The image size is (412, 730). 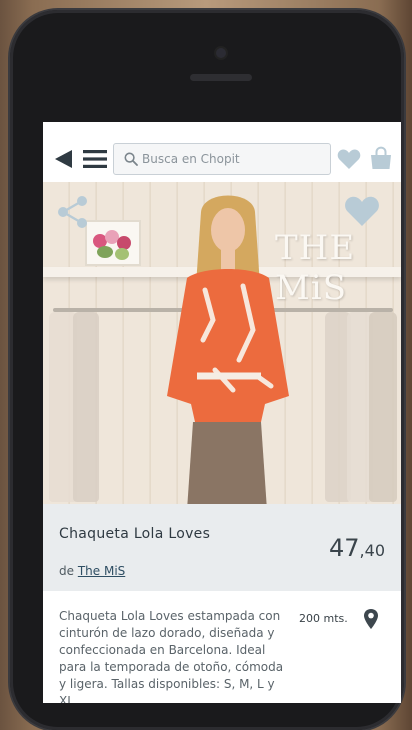 What do you see at coordinates (228, 349) in the screenshot?
I see `model-photo` at bounding box center [228, 349].